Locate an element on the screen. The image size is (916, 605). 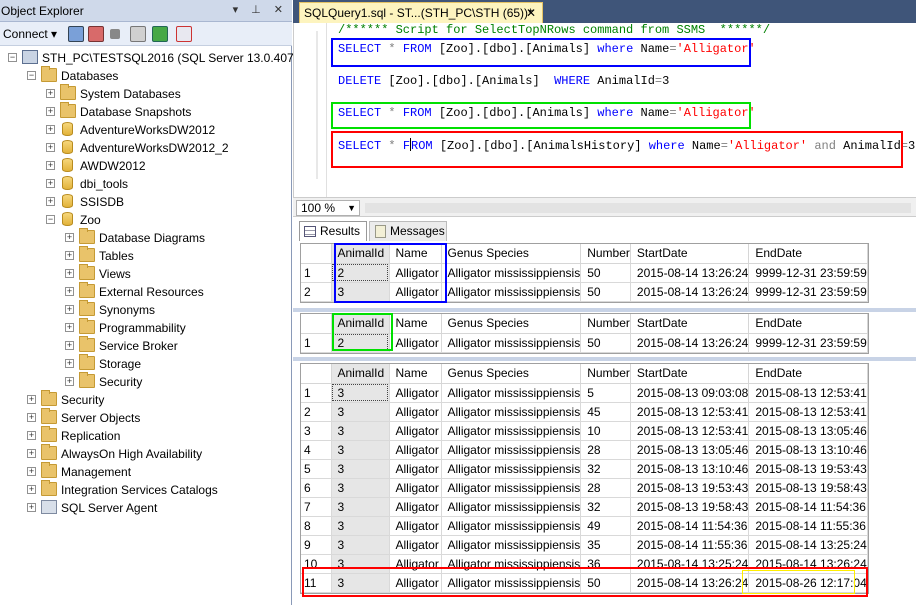
grid-cell: 49 is located at coordinates (605, 526).